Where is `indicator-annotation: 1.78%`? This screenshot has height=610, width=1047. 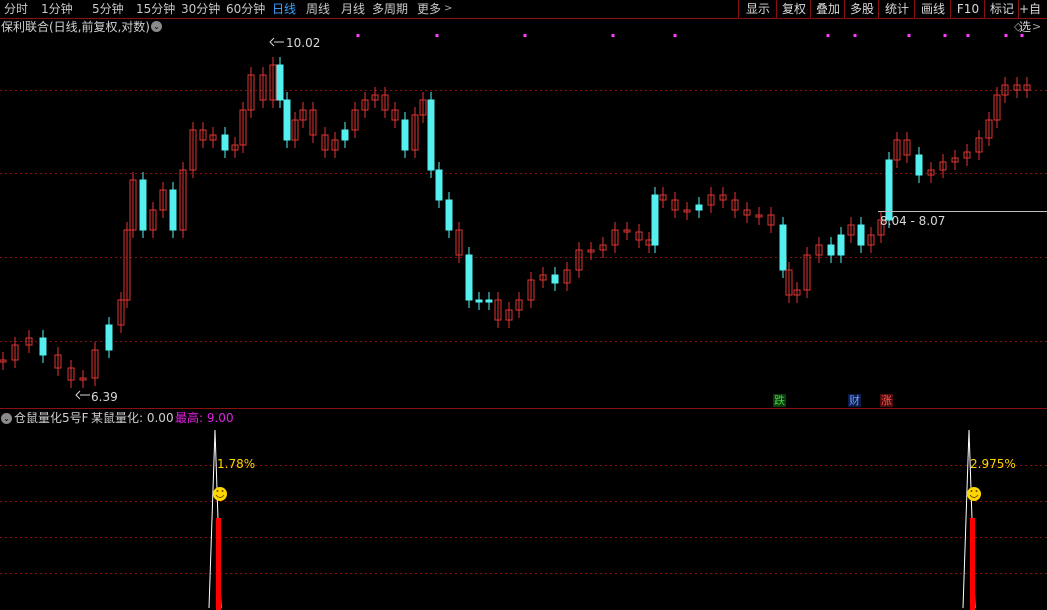
indicator-annotation: 1.78% is located at coordinates (236, 464).